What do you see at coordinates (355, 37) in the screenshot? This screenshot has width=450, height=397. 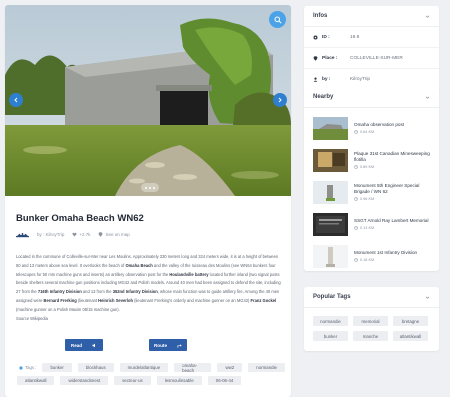 I see `info-value: 19.9` at bounding box center [355, 37].